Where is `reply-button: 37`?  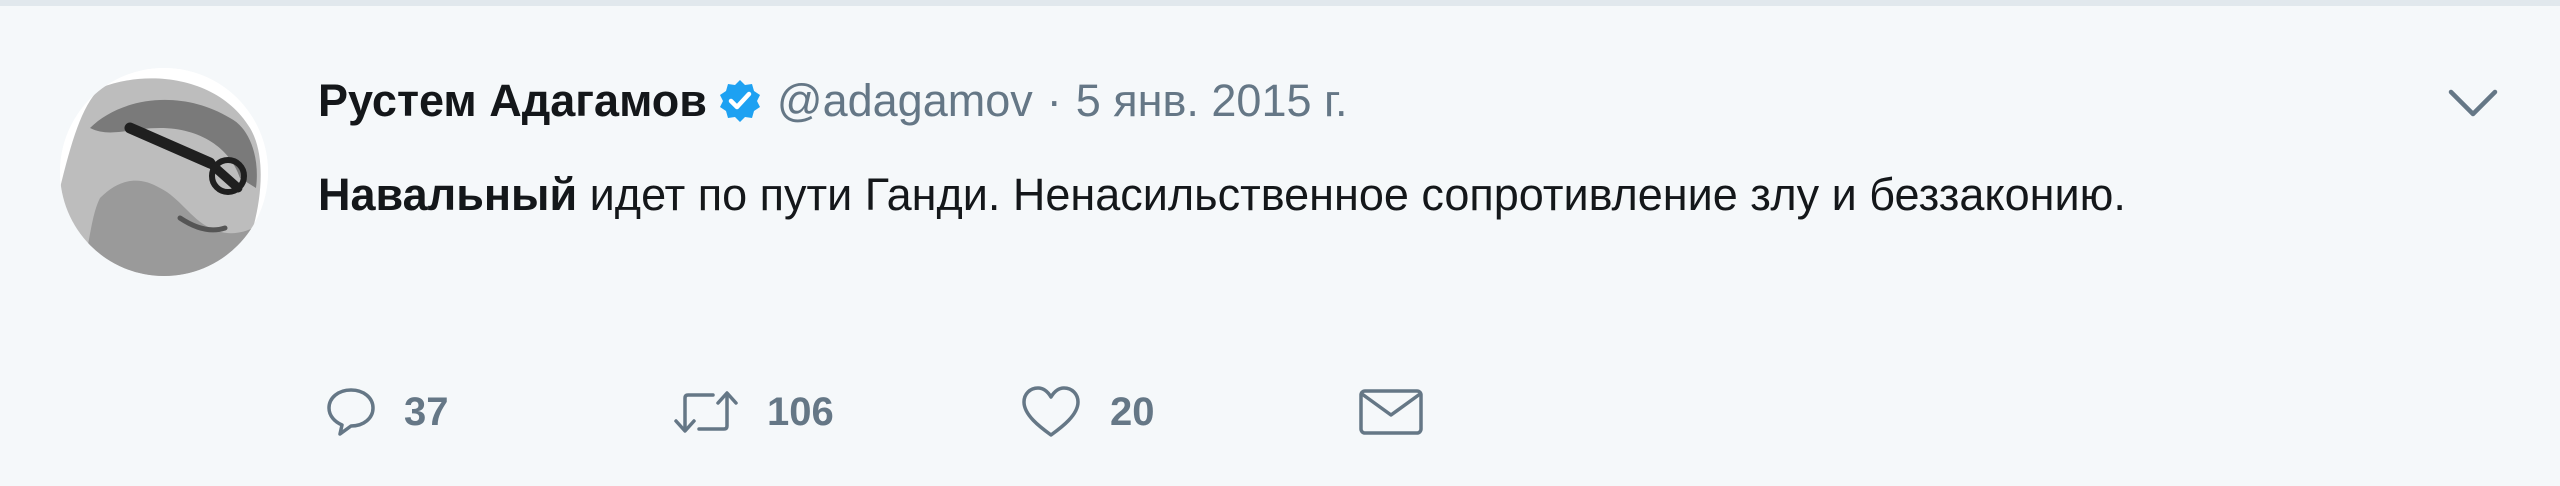 reply-button: 37 is located at coordinates (387, 412).